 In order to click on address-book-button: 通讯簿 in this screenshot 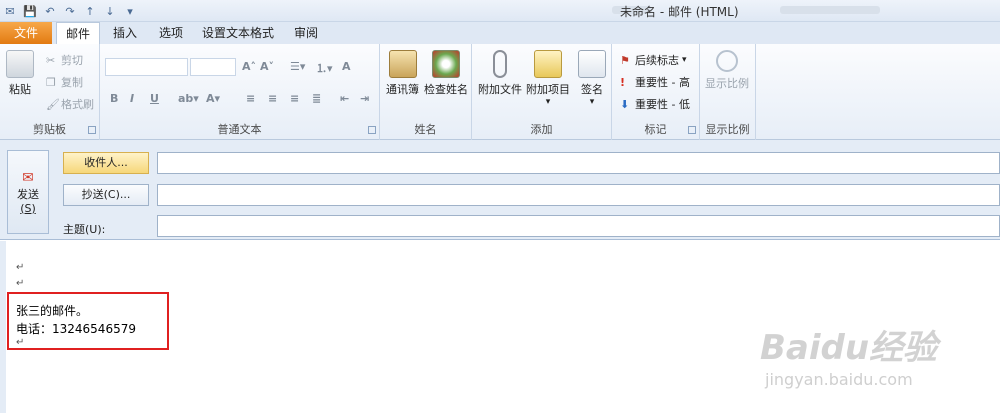, I will do `click(402, 73)`.